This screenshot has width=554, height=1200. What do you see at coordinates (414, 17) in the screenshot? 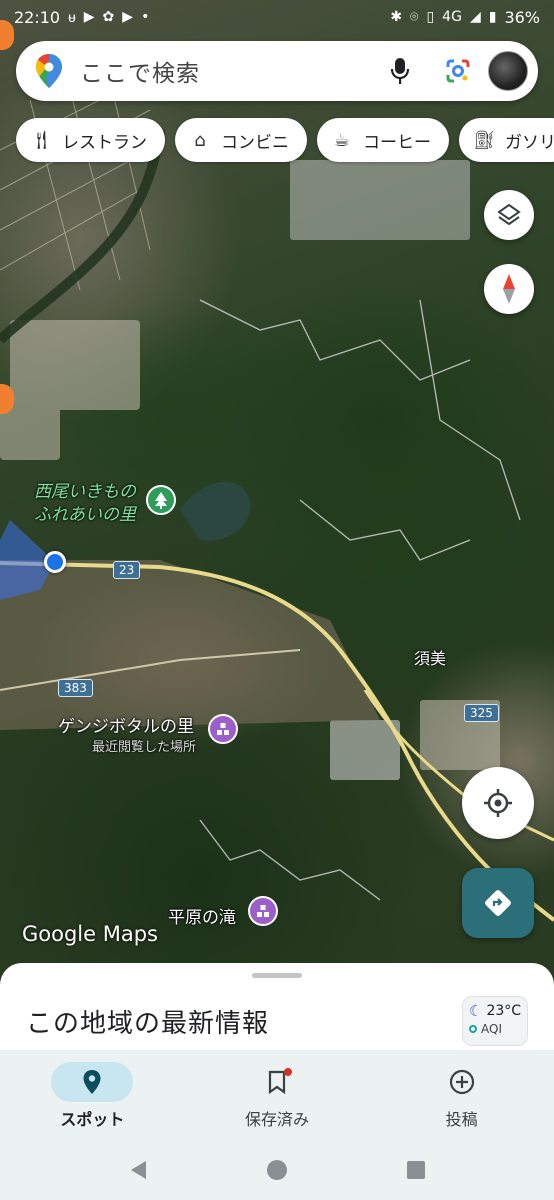
I see `location-icon: ⌾` at bounding box center [414, 17].